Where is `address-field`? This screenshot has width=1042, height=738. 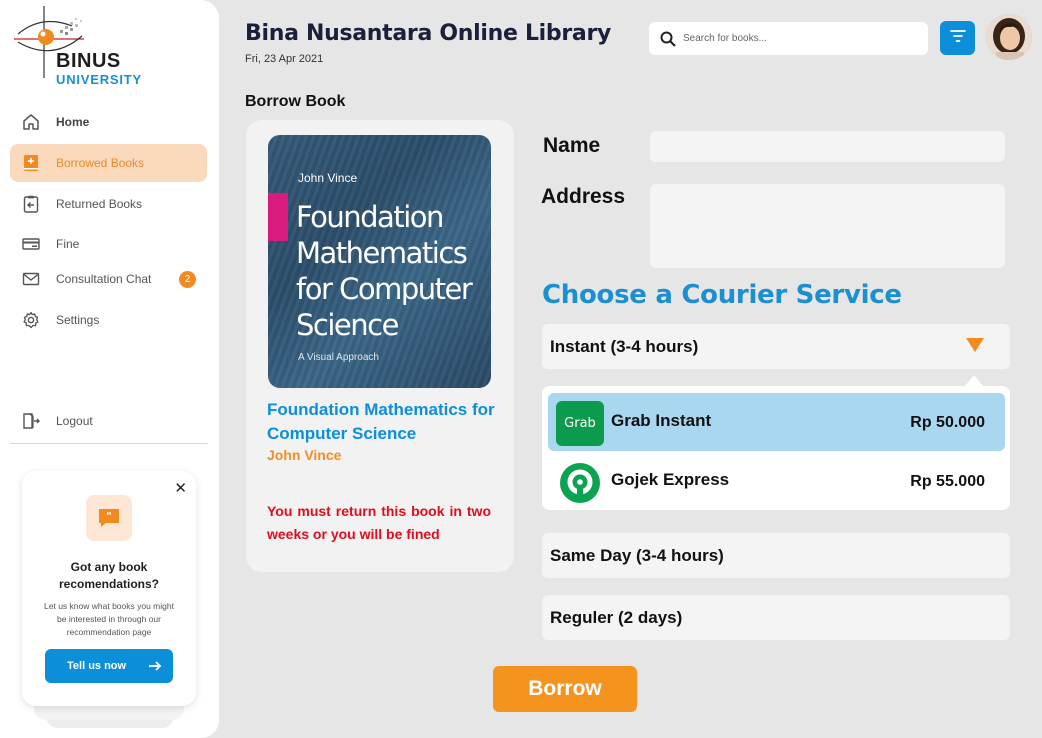
address-field is located at coordinates (827, 226).